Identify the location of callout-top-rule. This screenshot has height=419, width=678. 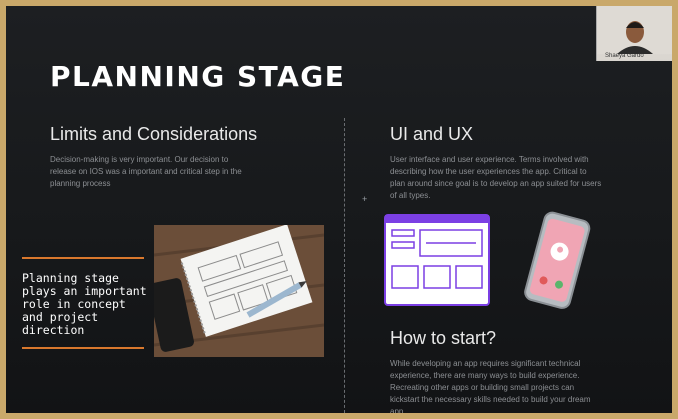
(83, 258).